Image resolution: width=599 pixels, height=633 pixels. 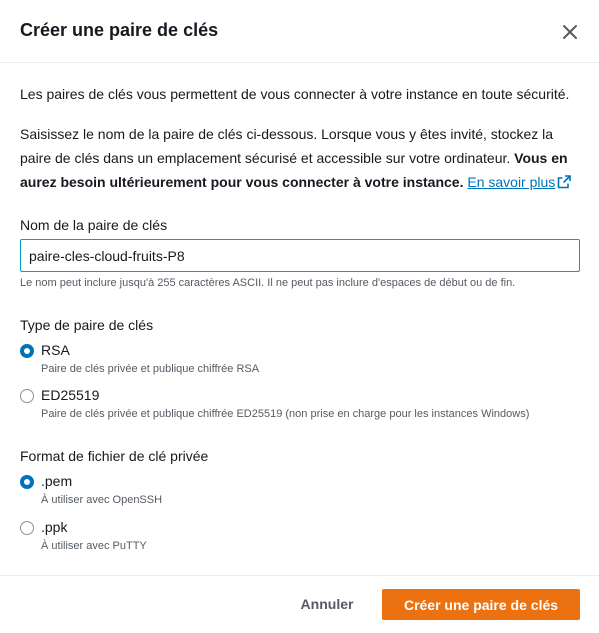 What do you see at coordinates (57, 481) in the screenshot?
I see `option-pem-label: .pem` at bounding box center [57, 481].